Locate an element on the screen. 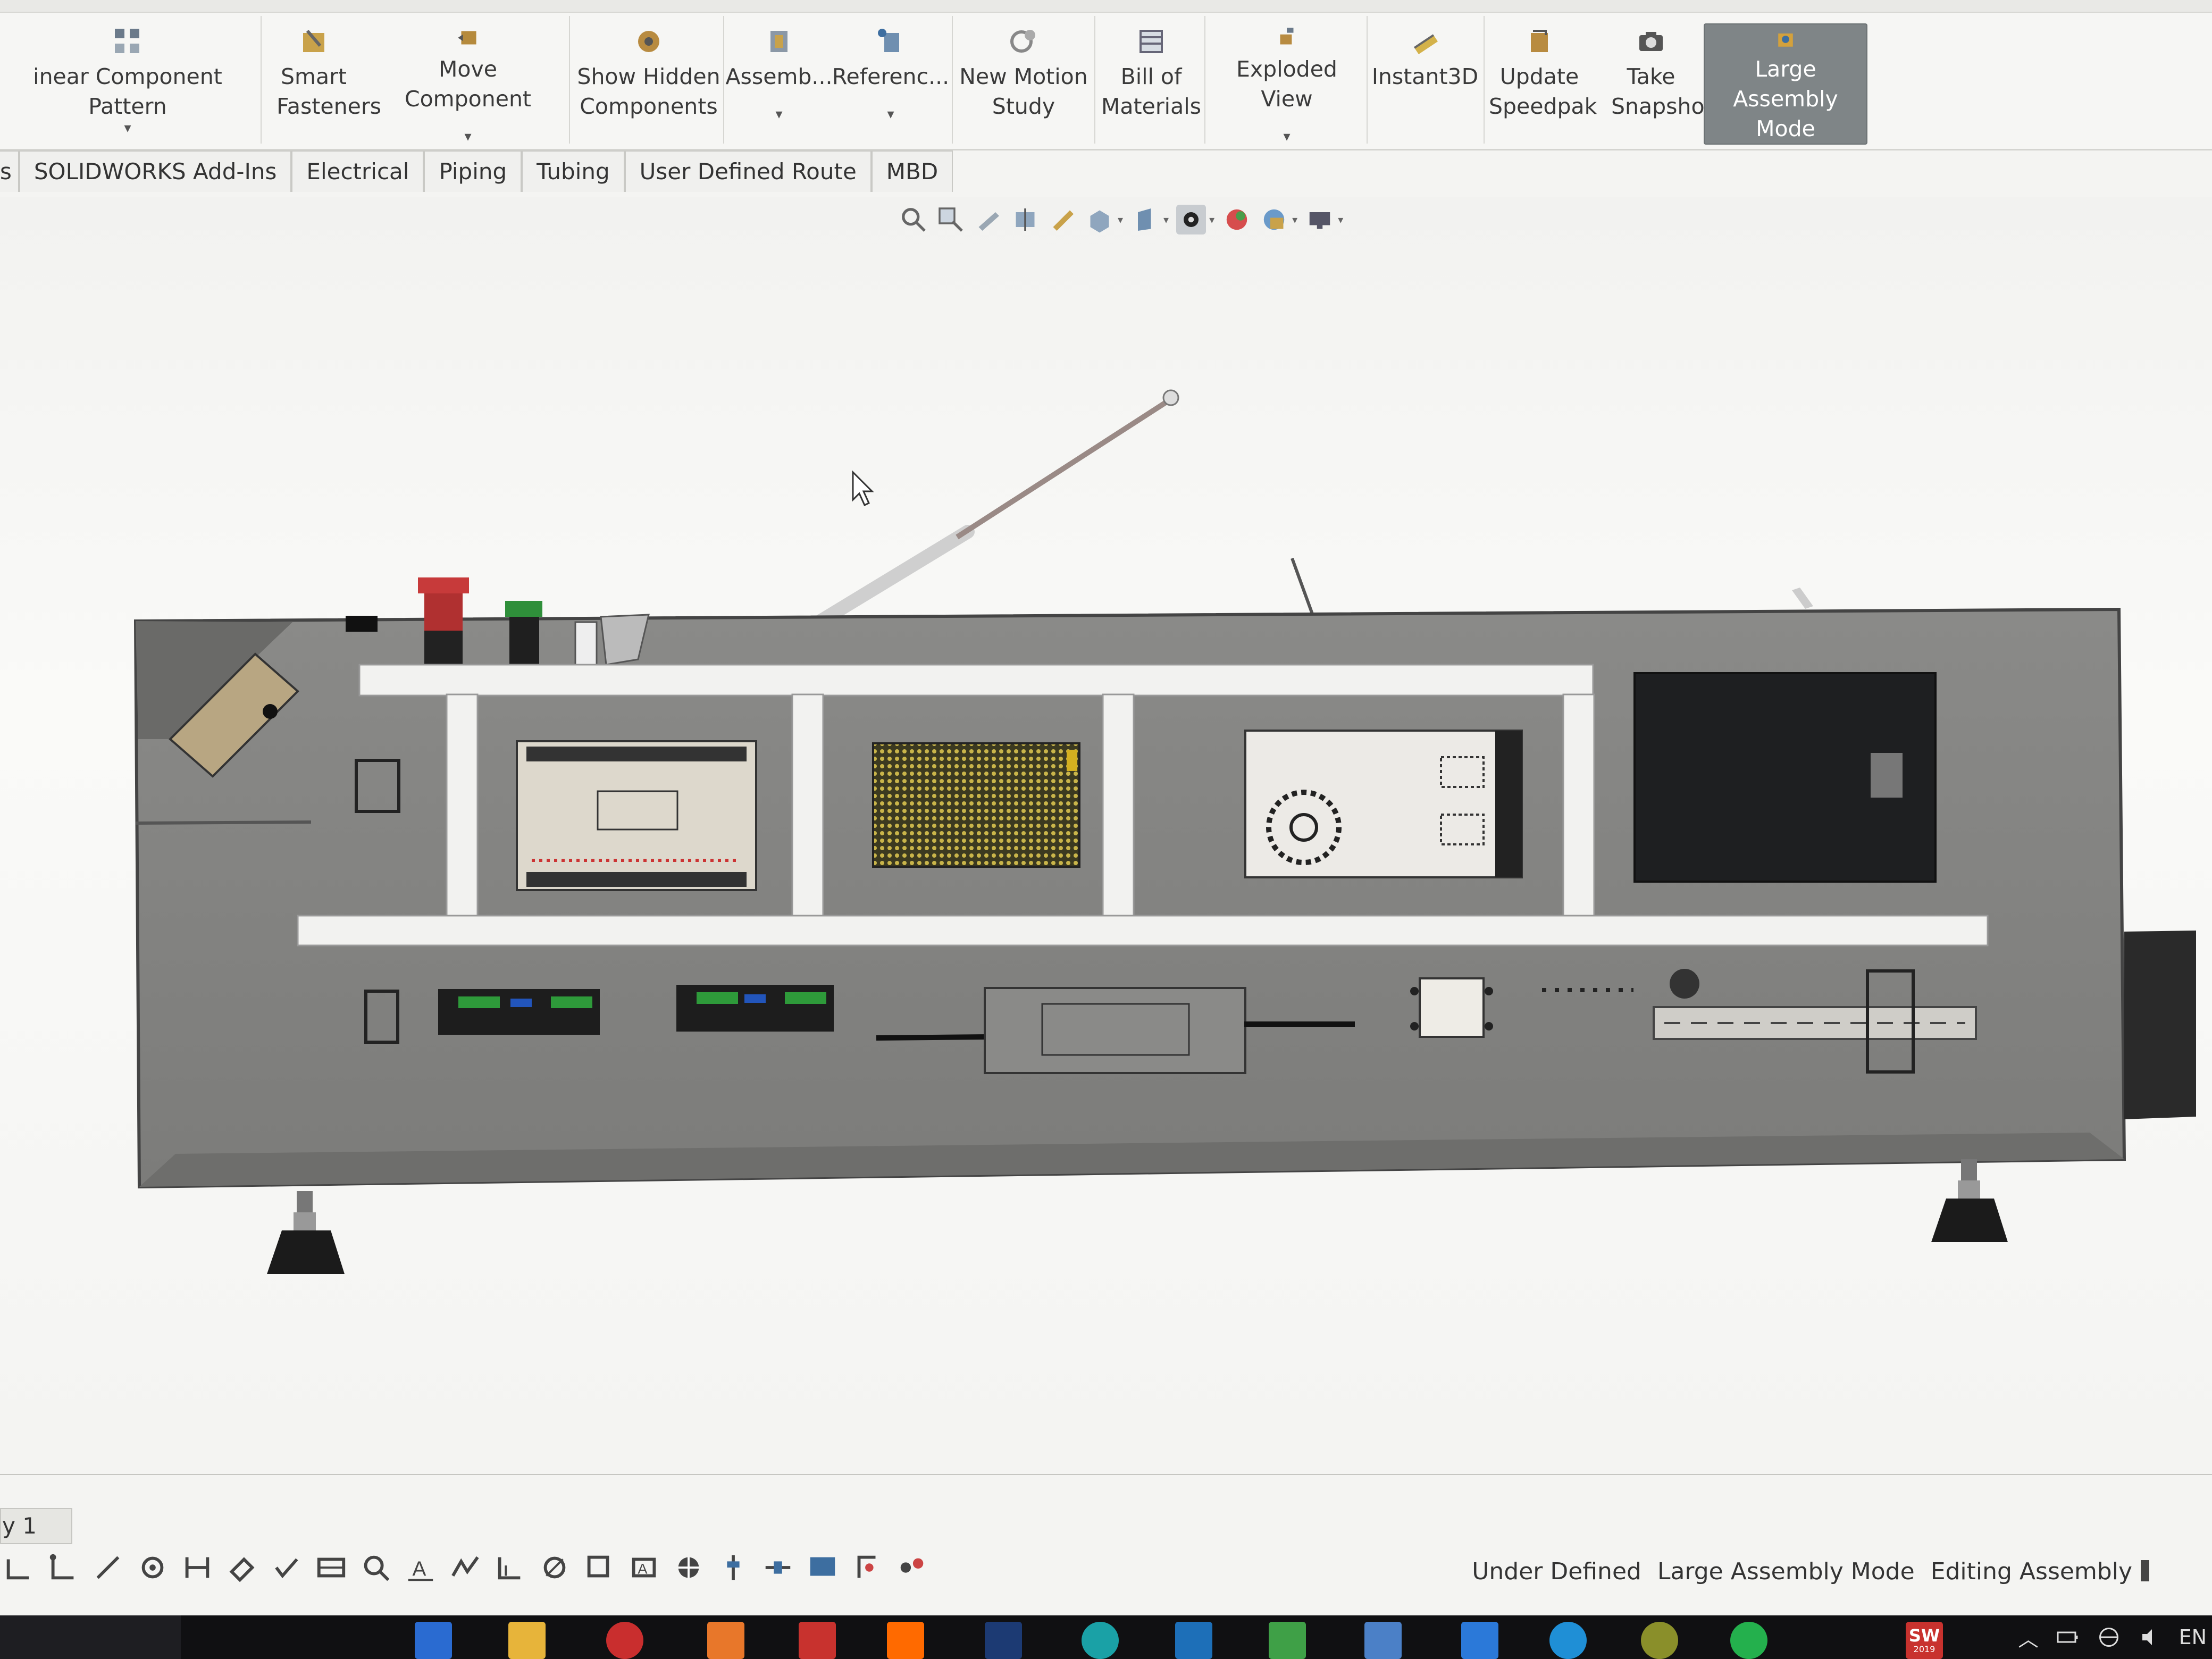 This screenshot has width=2212, height=1659. small-handle is located at coordinates (1802, 598).